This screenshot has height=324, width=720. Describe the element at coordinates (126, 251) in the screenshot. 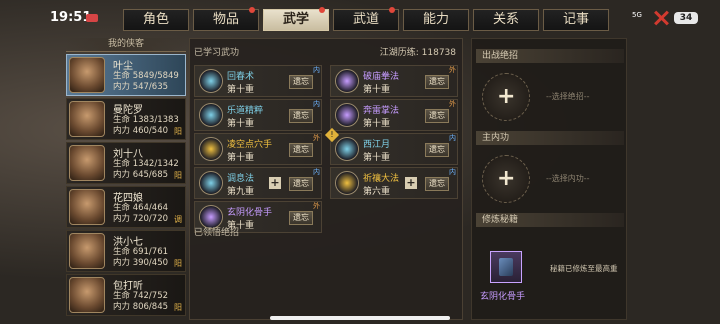

I see `hero-card: 洪小七 生命 691/761 内力 390/450 阳` at that location.